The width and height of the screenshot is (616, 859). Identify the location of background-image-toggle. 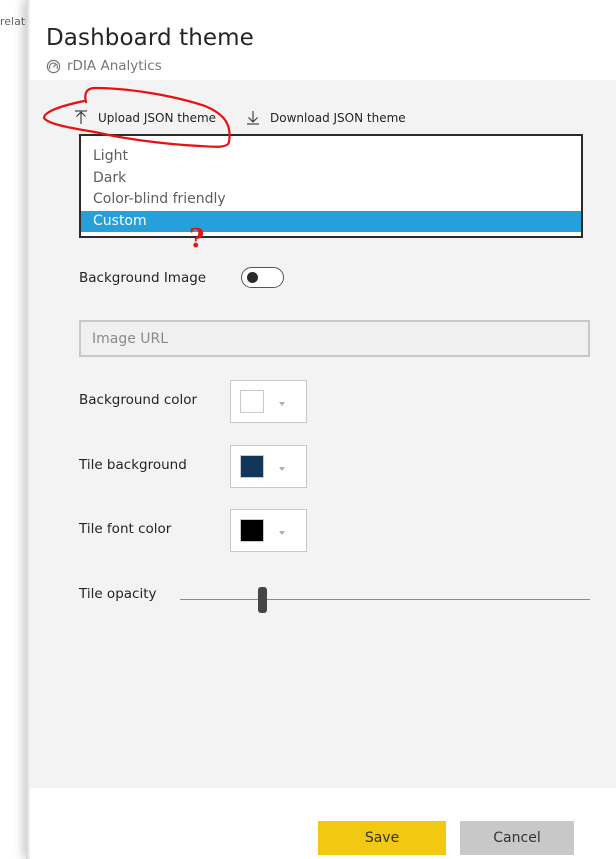
(262, 277).